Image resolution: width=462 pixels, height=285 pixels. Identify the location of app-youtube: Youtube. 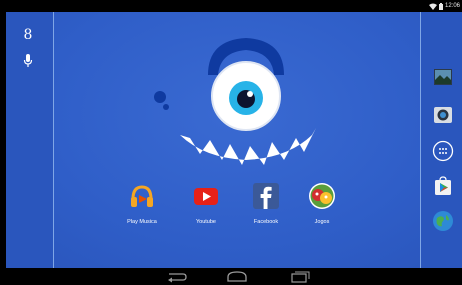
(206, 205).